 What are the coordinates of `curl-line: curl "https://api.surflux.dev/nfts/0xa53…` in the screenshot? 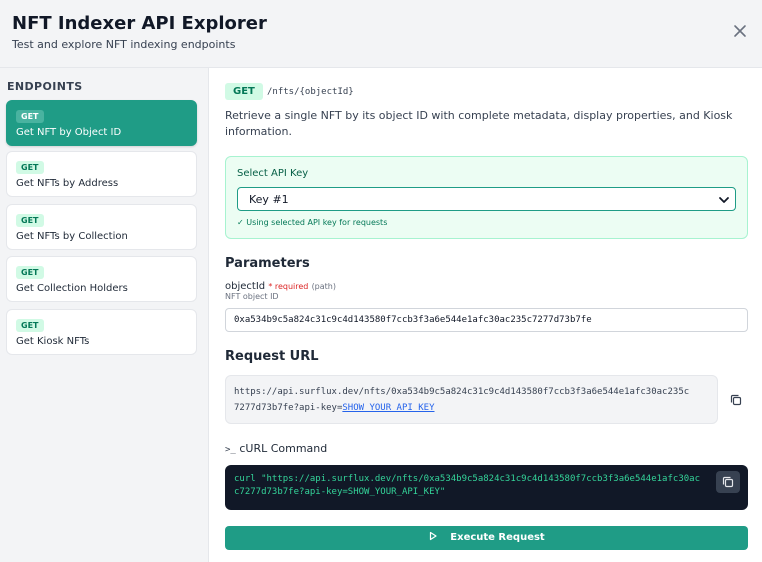 It's located at (467, 479).